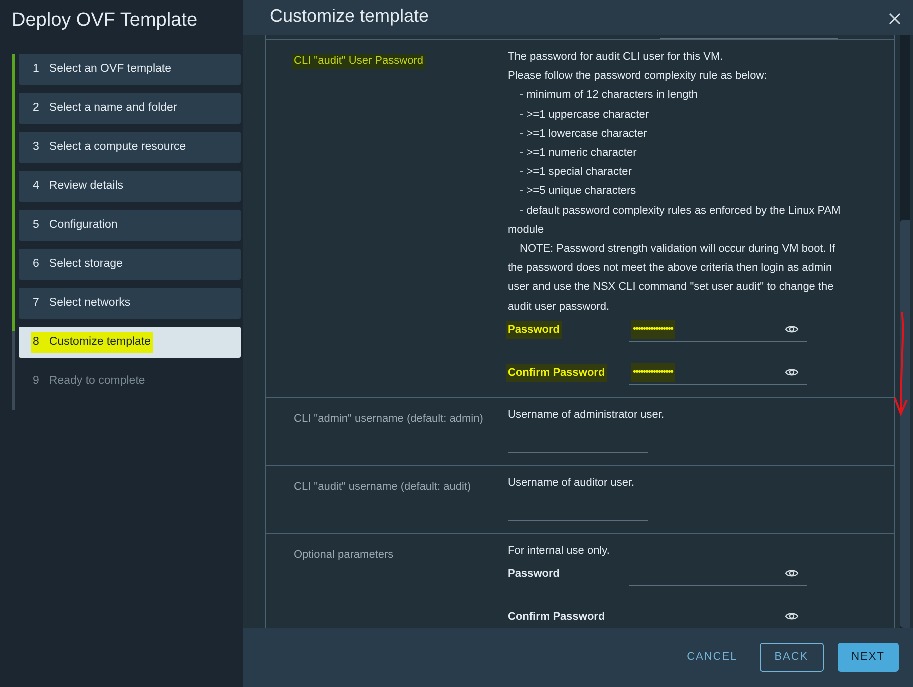  Describe the element at coordinates (105, 21) in the screenshot. I see `wizard-title: Deploy OVF Template` at that location.